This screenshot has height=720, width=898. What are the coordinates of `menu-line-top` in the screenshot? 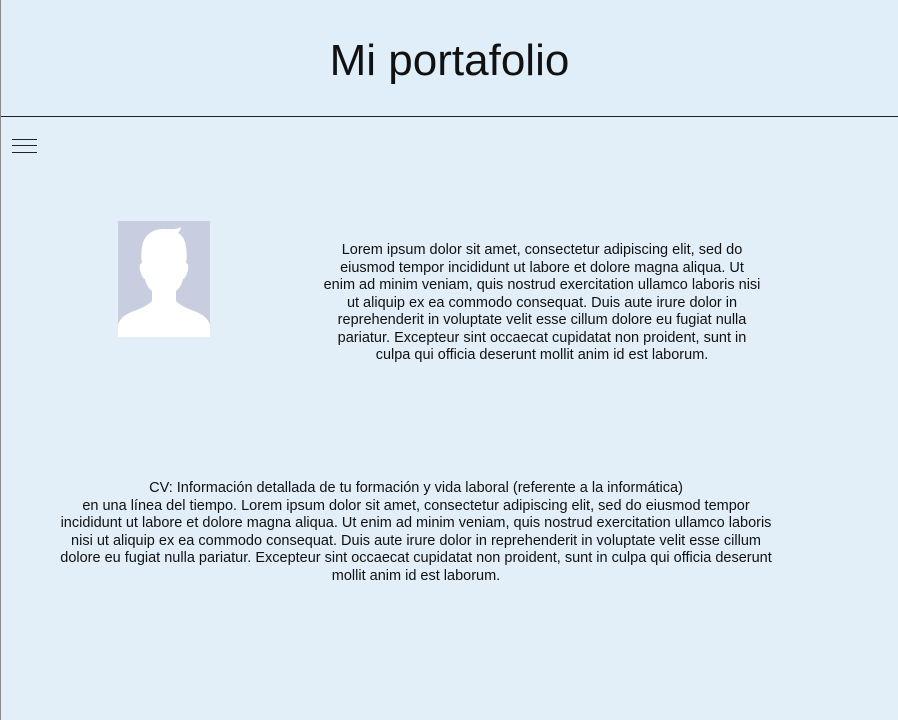 It's located at (24, 139).